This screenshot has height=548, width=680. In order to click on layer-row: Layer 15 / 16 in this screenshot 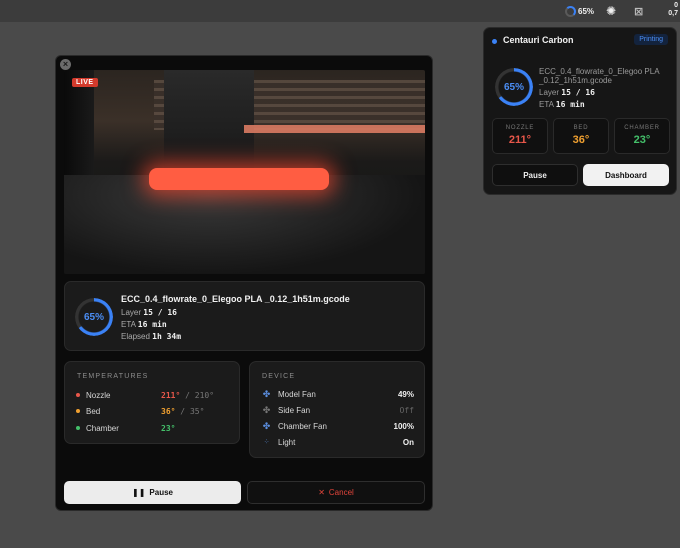, I will do `click(149, 312)`.